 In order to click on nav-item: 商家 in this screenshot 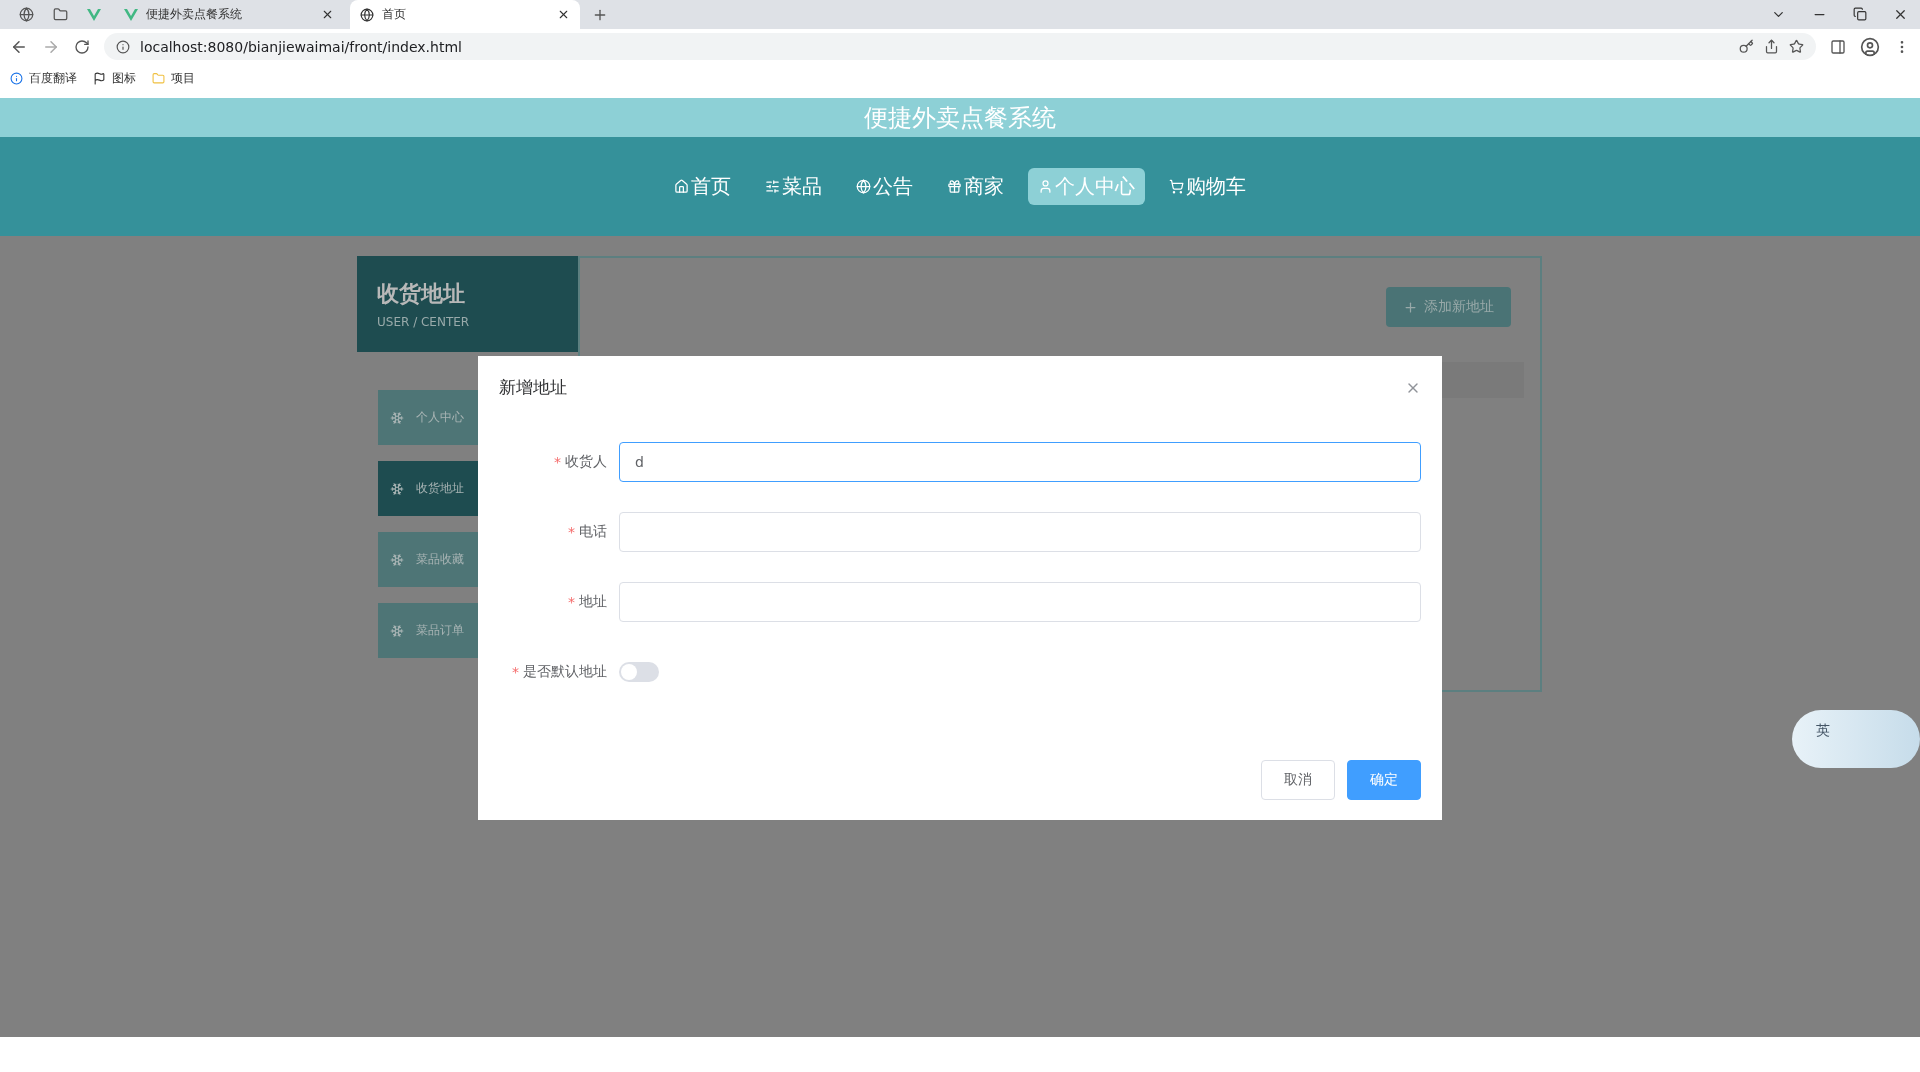, I will do `click(975, 186)`.